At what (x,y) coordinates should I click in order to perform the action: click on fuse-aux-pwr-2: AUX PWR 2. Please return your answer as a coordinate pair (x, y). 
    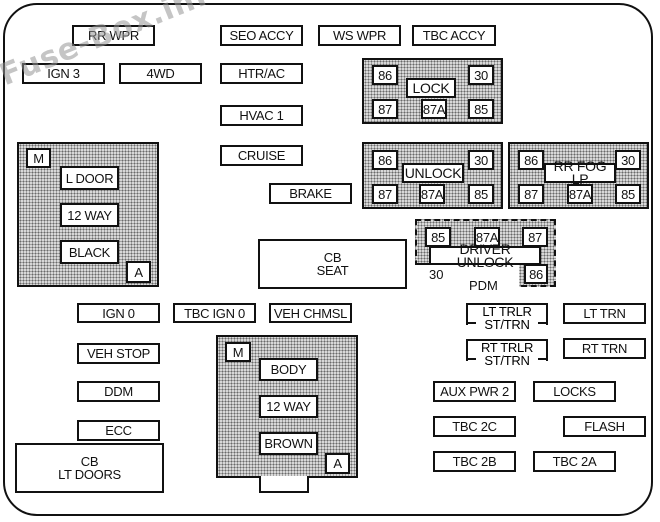
    Looking at the image, I should click on (474, 391).